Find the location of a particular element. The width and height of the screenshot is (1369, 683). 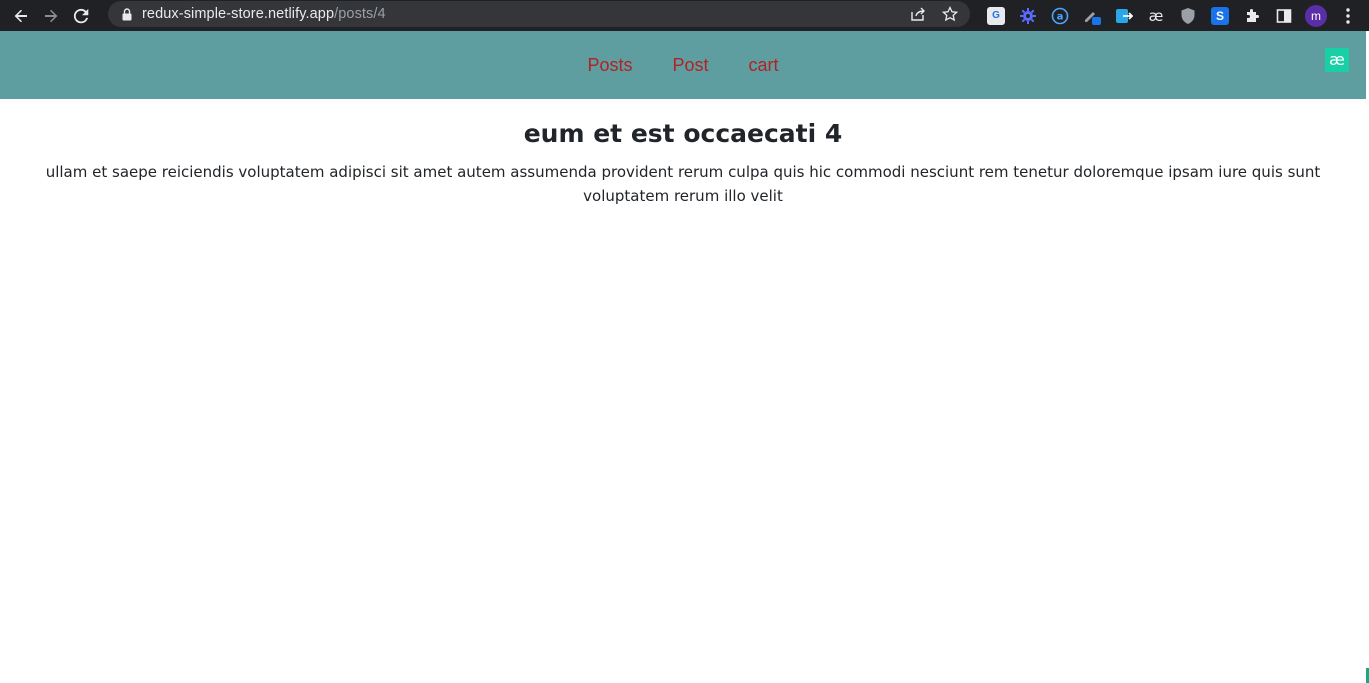

pen-extension-icon is located at coordinates (1092, 16).